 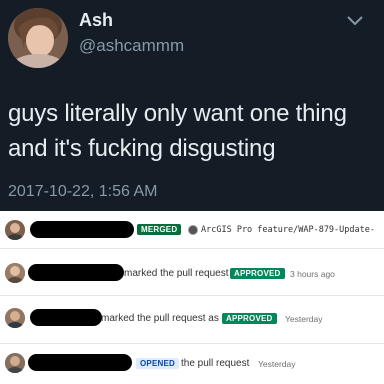 What do you see at coordinates (96, 20) in the screenshot?
I see `display-name: Ash` at bounding box center [96, 20].